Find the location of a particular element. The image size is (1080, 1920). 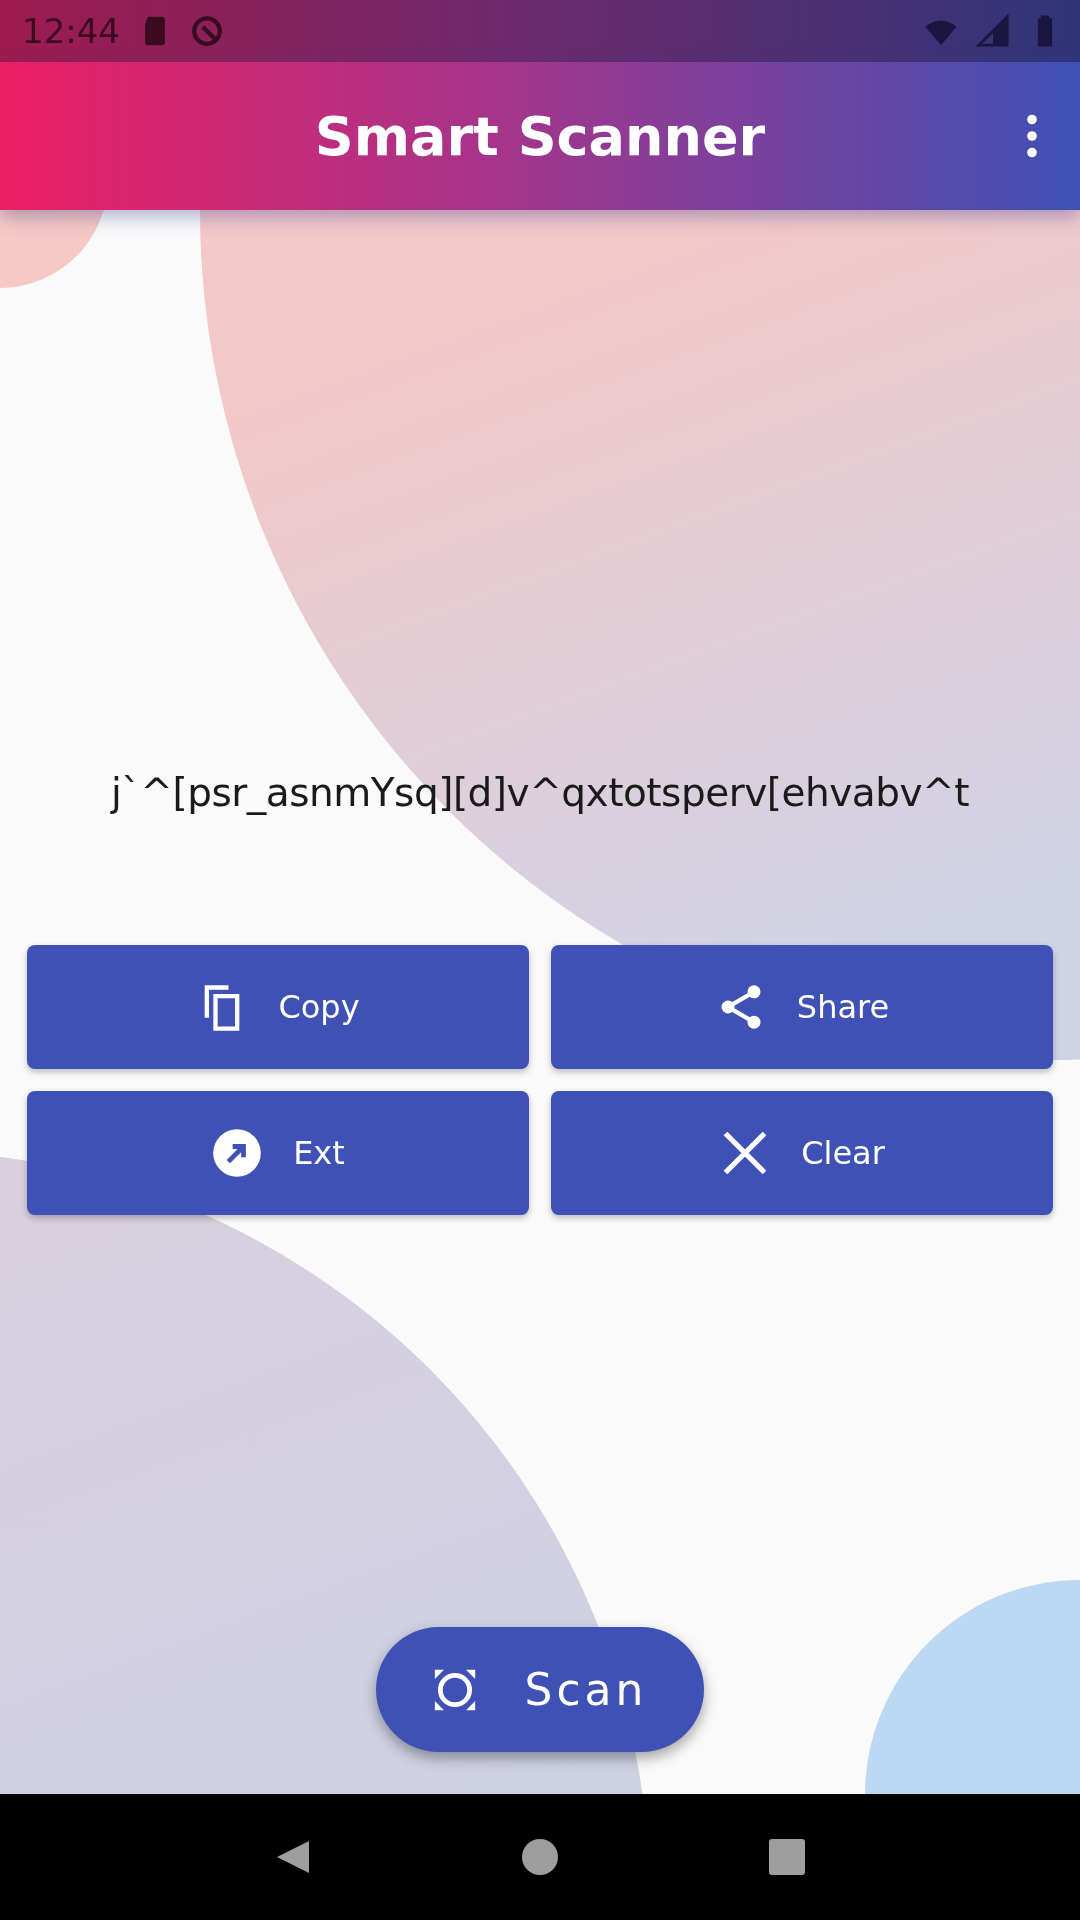

scan-icon is located at coordinates (454, 1689).